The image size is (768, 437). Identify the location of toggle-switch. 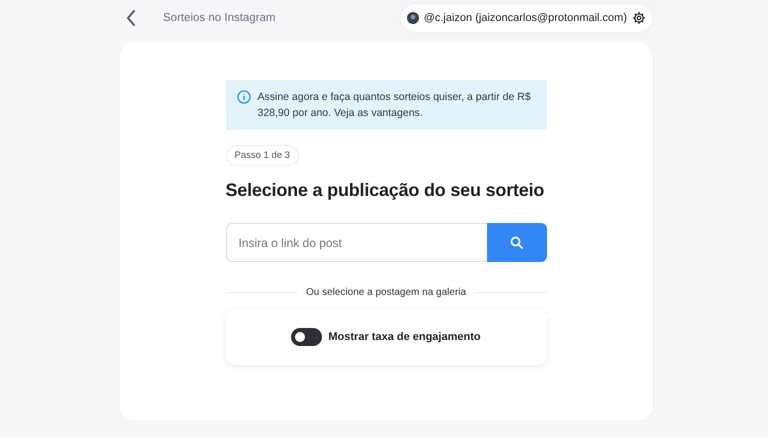
(306, 337).